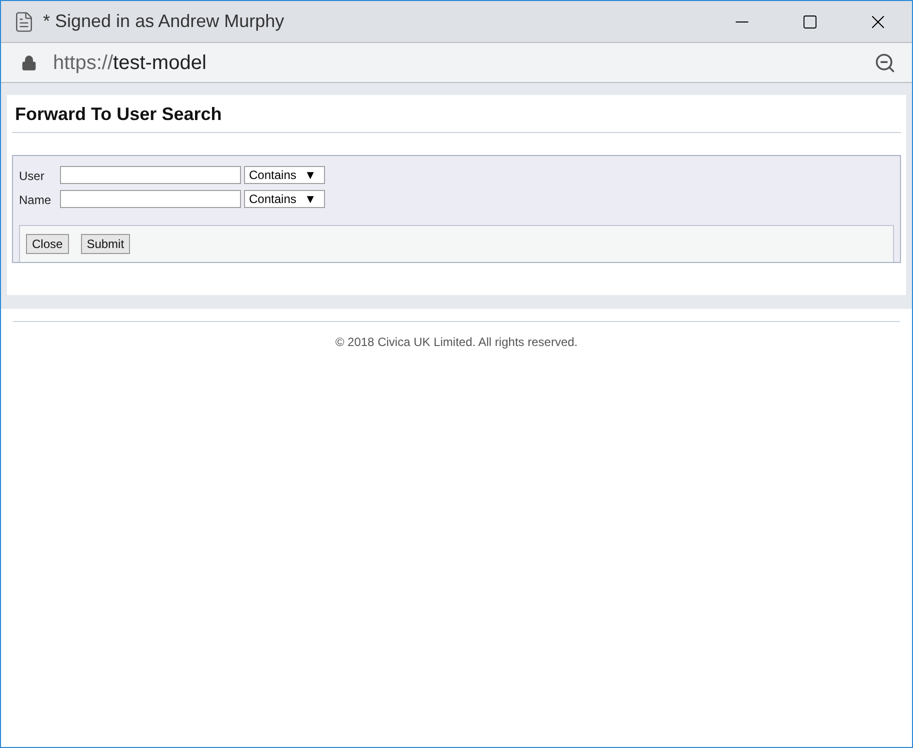  Describe the element at coordinates (129, 63) in the screenshot. I see `address-url: https://test-model` at that location.